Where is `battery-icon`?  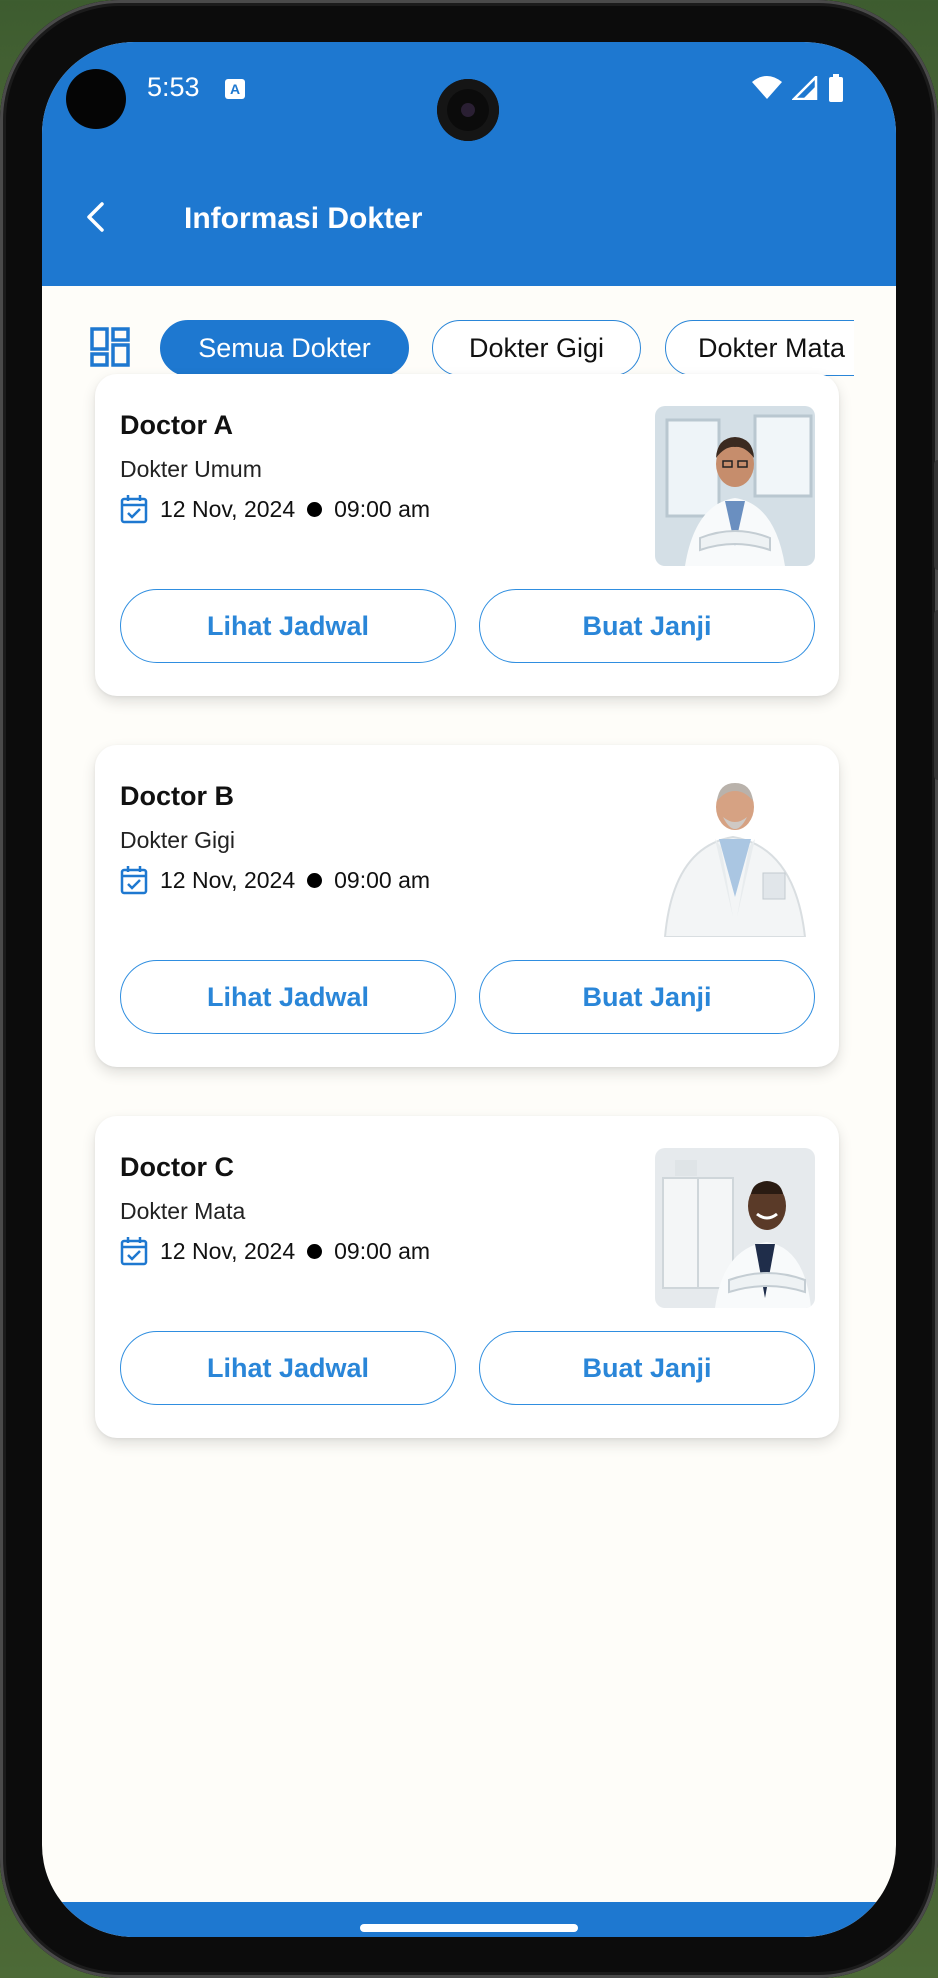 battery-icon is located at coordinates (836, 88).